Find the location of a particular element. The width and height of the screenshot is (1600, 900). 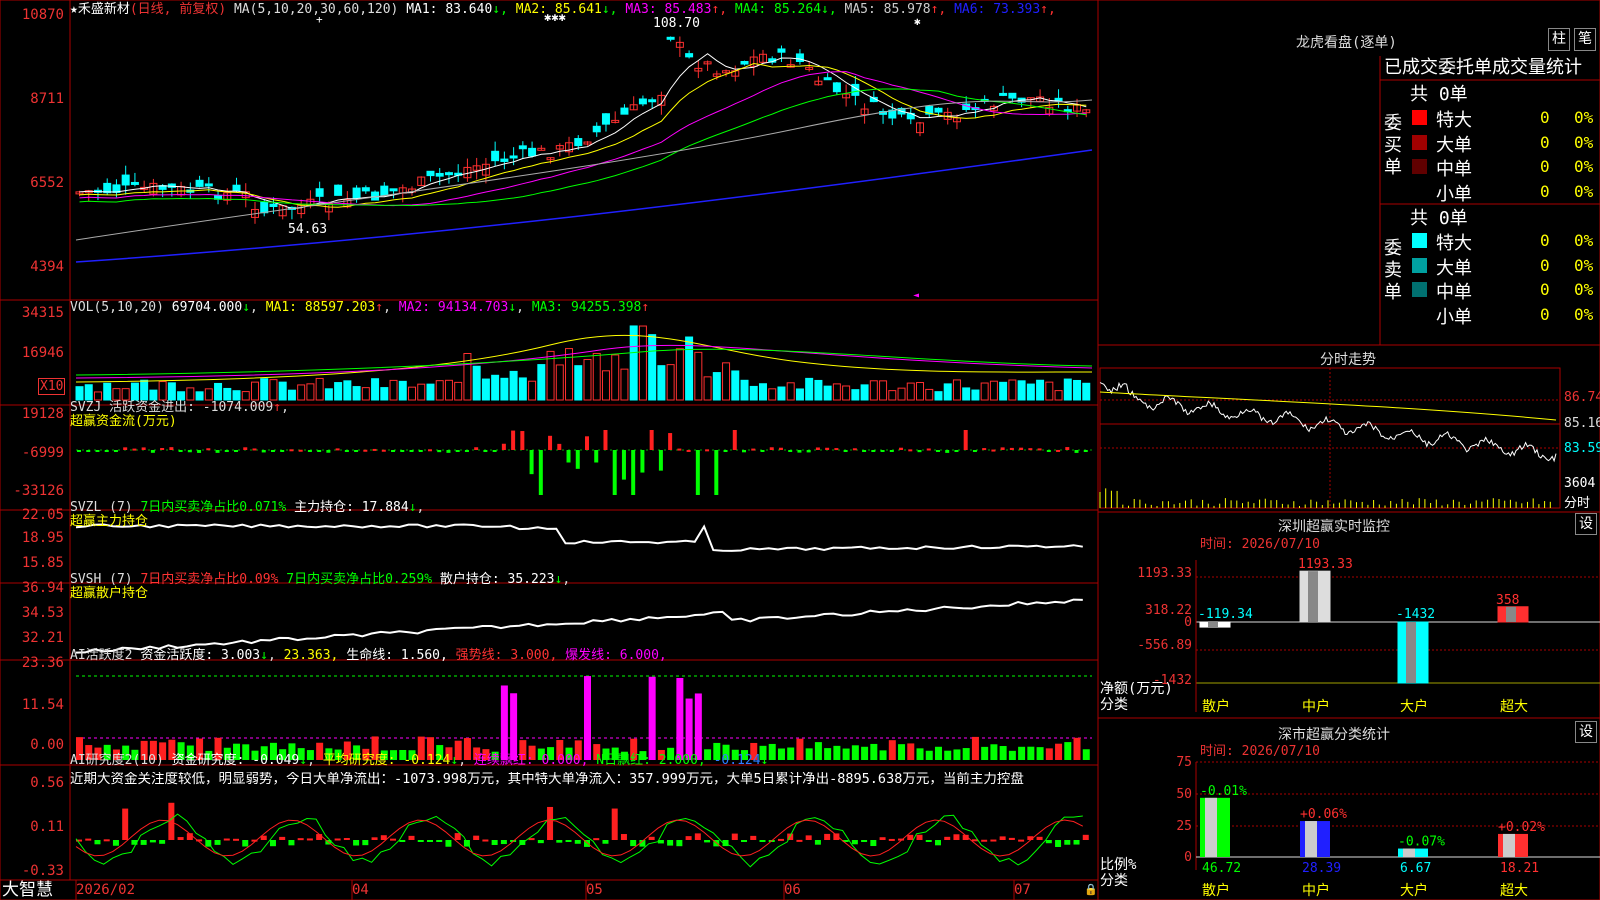

svzj-axis-label: -33126 is located at coordinates (38, 491).